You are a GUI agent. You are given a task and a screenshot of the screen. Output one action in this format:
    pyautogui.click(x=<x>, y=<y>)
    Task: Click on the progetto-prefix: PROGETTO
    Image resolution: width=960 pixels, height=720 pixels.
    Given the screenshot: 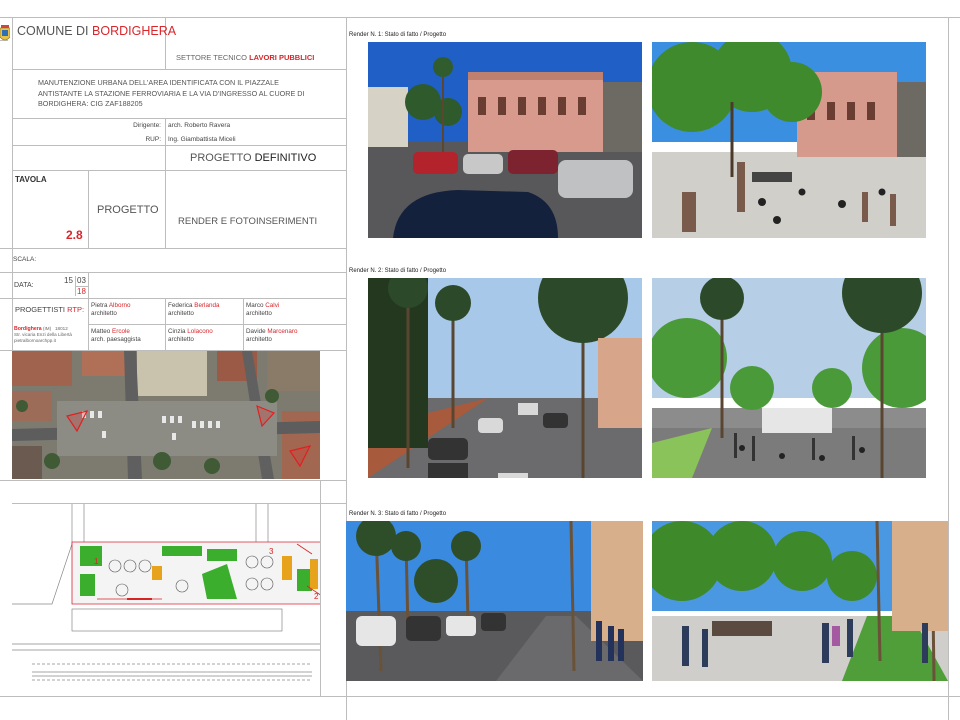 What is the action you would take?
    pyautogui.click(x=221, y=158)
    